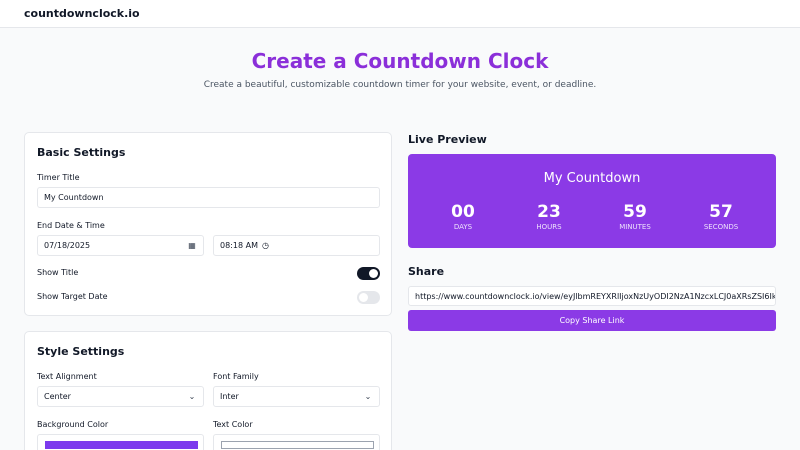 The width and height of the screenshot is (800, 450). I want to click on end-time-value: 08:18 AM, so click(239, 245).